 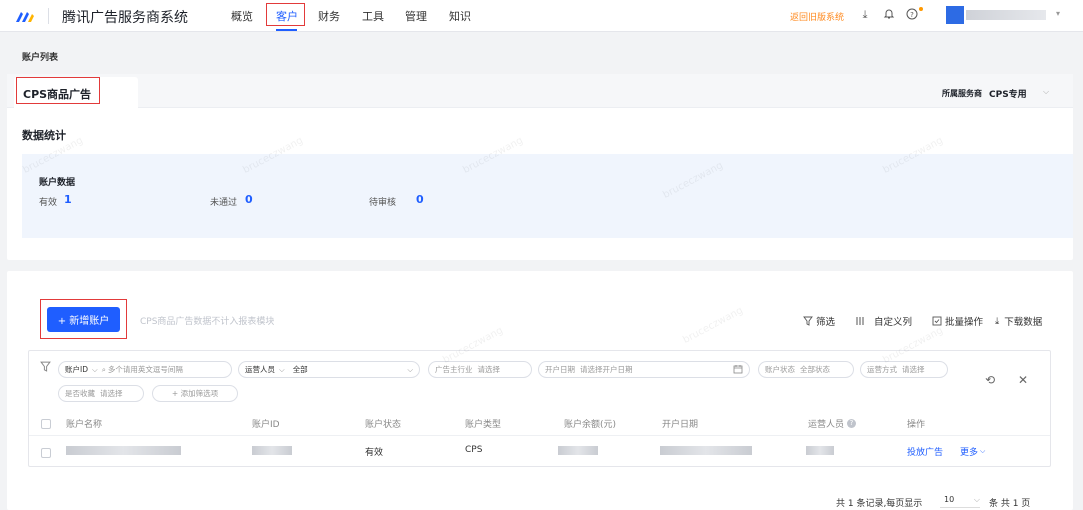 What do you see at coordinates (285, 14) in the screenshot?
I see `highlight-box-nav` at bounding box center [285, 14].